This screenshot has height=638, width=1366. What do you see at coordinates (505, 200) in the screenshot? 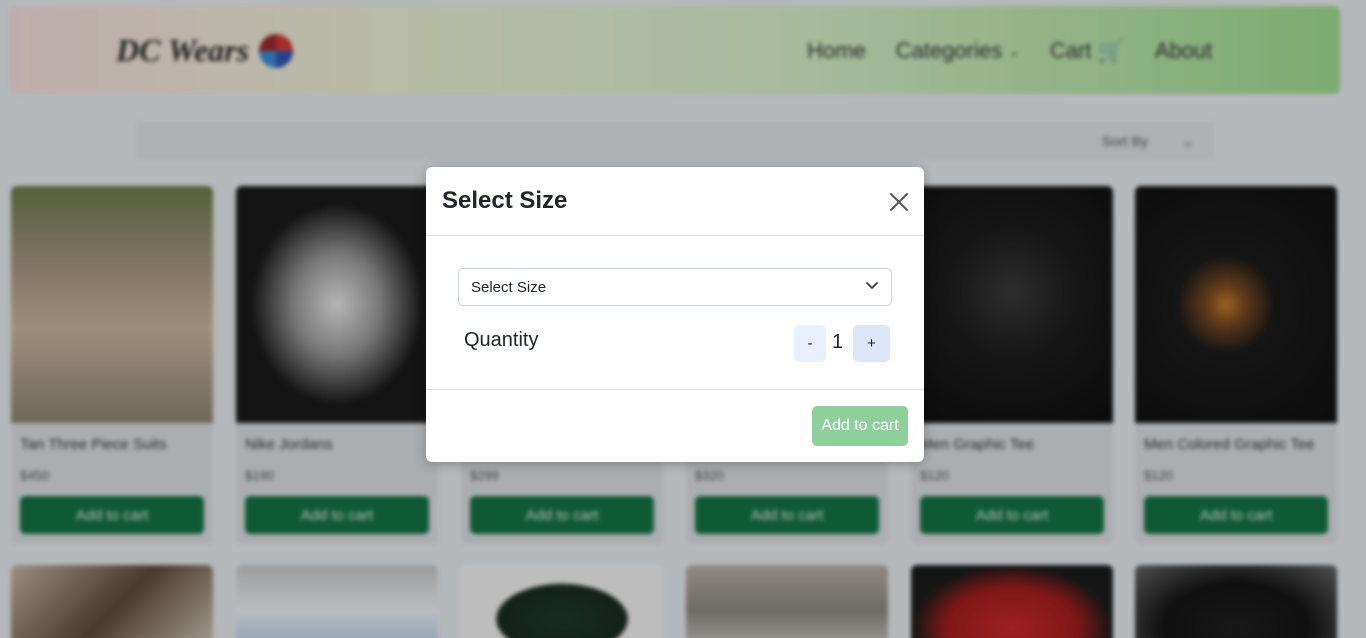
I see `modal-title: Select Size` at bounding box center [505, 200].